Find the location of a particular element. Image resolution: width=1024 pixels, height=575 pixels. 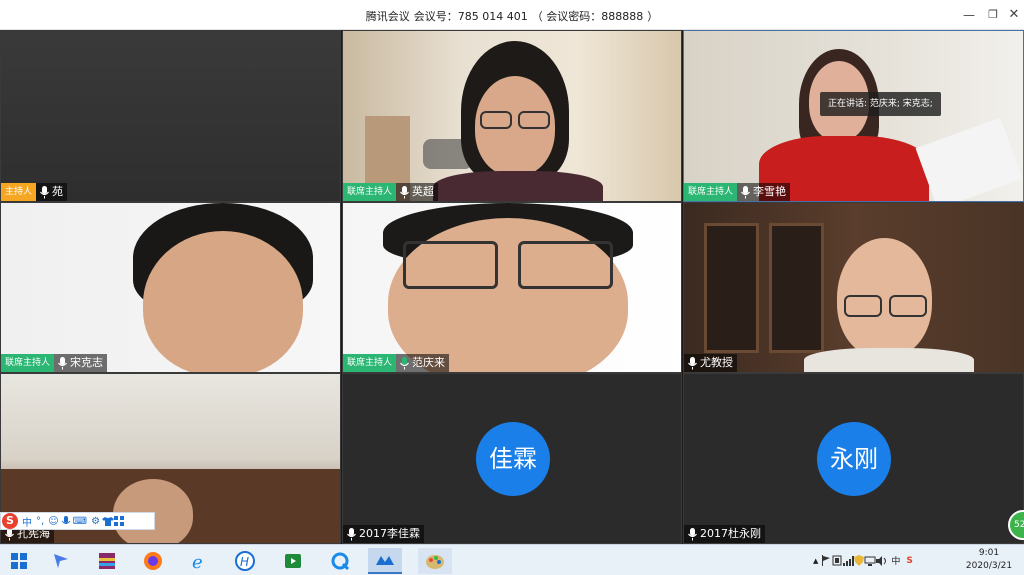

participant-label: 联席主持人 英超 is located at coordinates (391, 192).